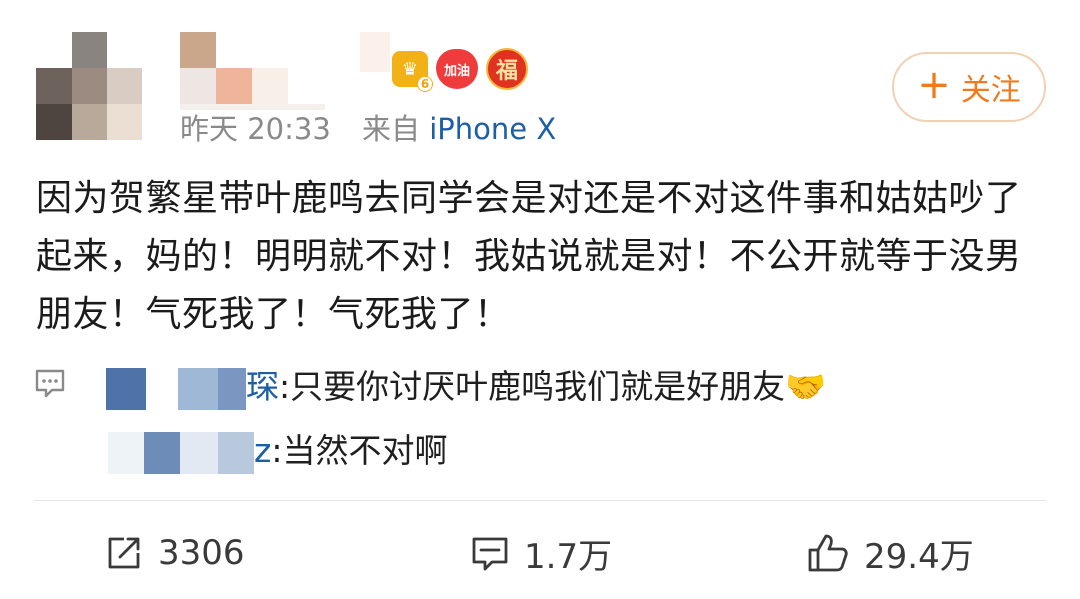 The width and height of the screenshot is (1080, 599). Describe the element at coordinates (262, 450) in the screenshot. I see `commenter-name-suffix: z` at that location.